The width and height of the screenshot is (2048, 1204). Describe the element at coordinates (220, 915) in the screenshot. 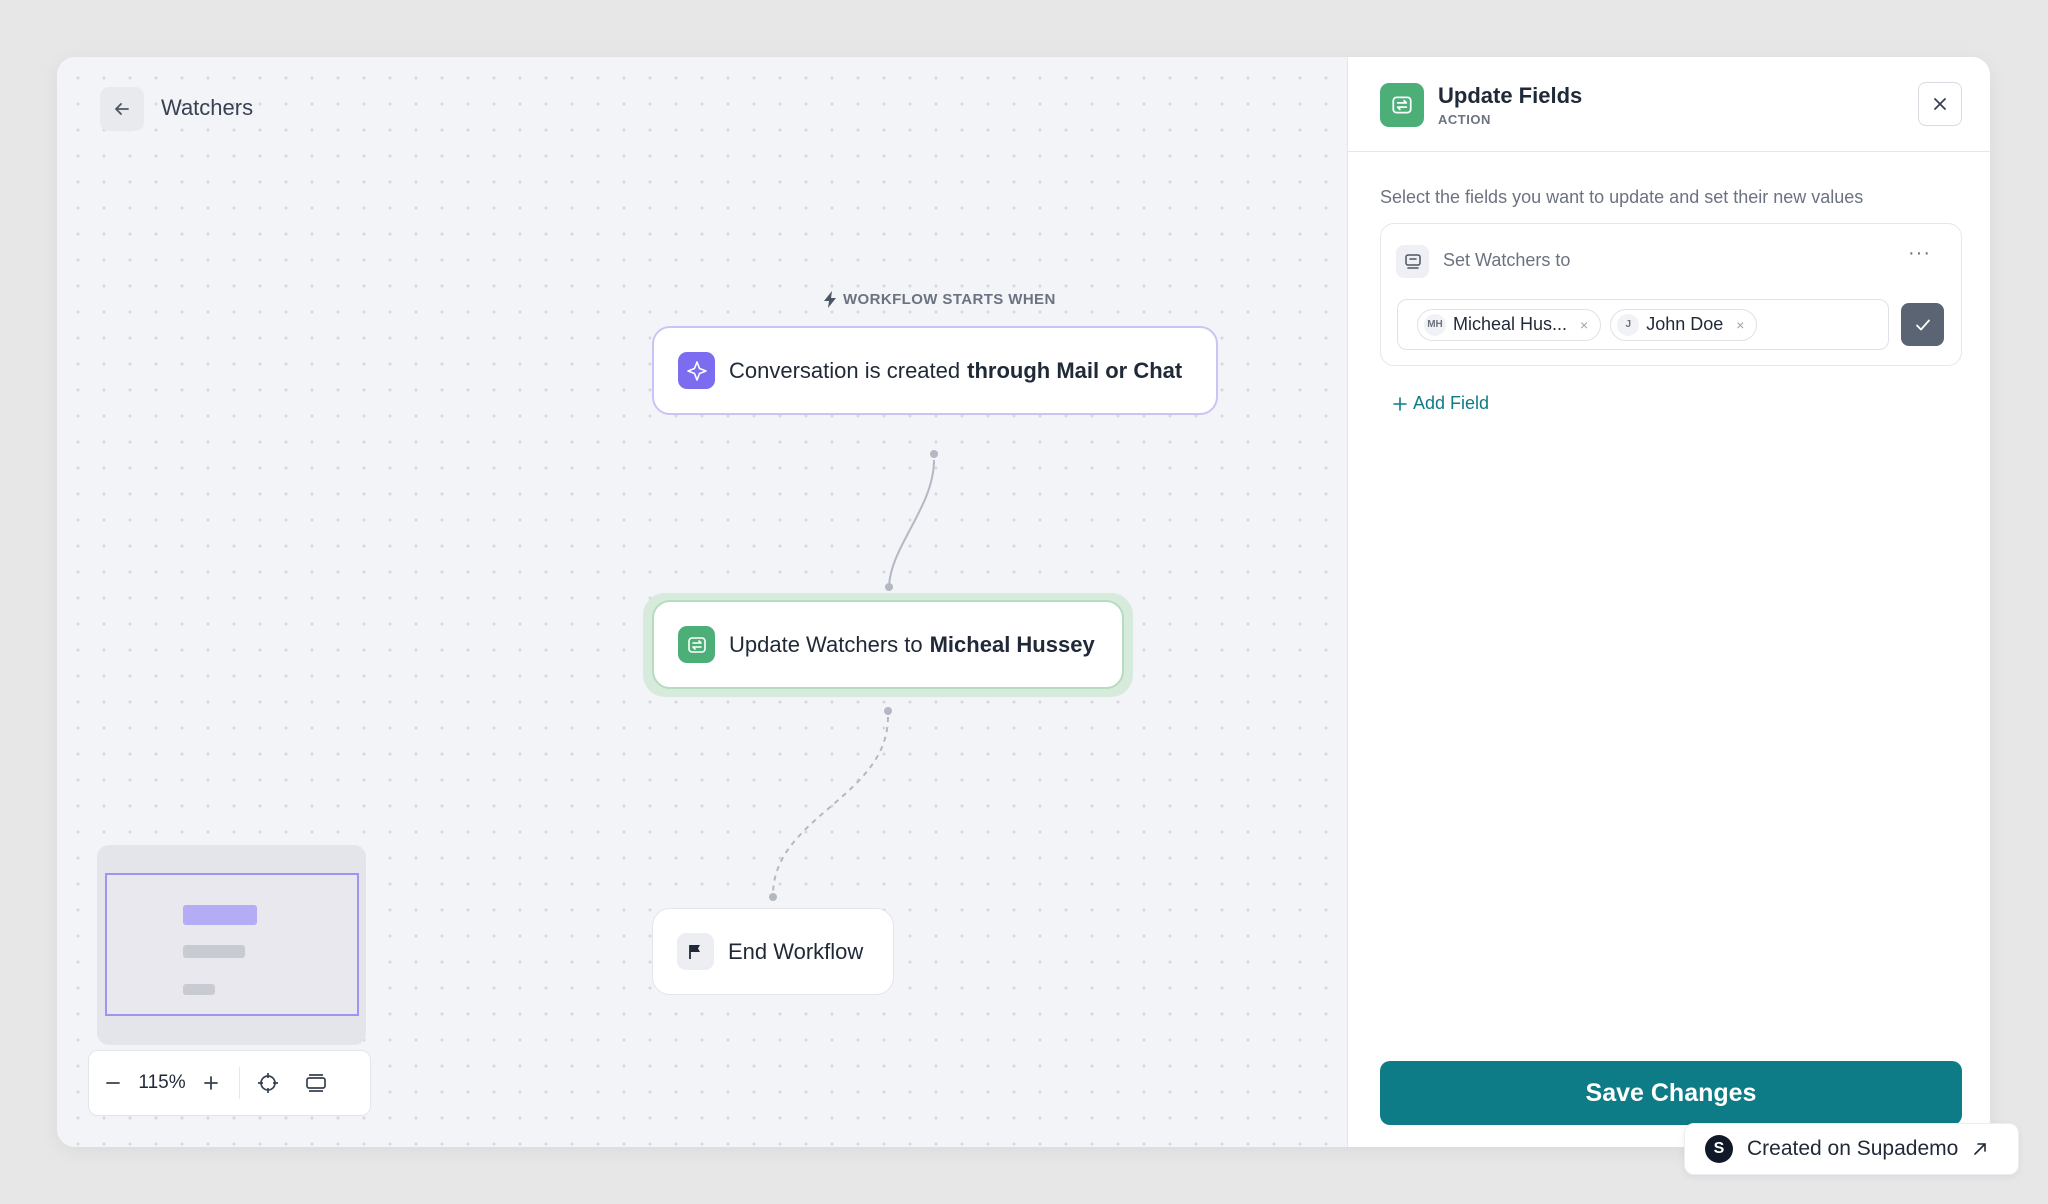

I see `minimap-node-trigger` at that location.